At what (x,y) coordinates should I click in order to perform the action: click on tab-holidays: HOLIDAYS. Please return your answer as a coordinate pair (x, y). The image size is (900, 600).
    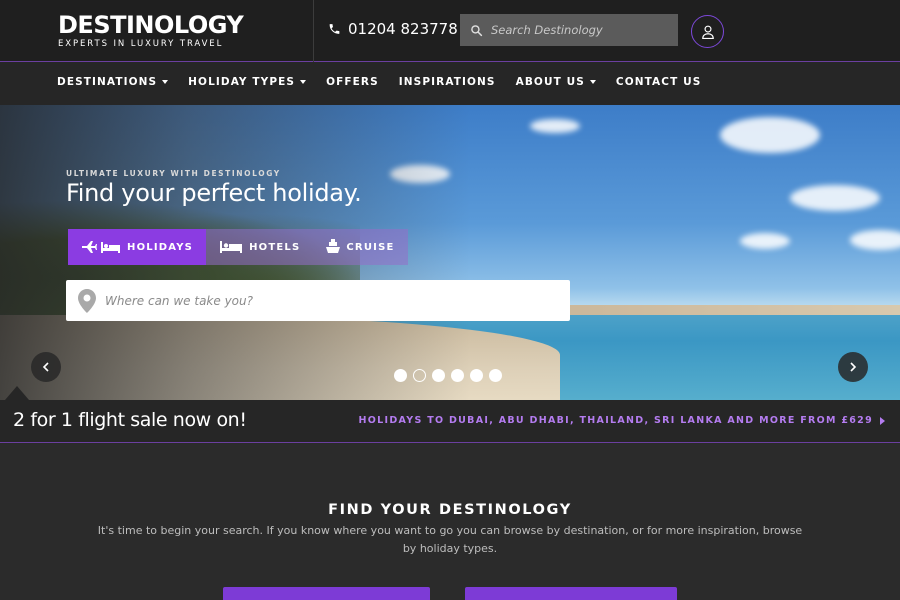
    Looking at the image, I should click on (137, 247).